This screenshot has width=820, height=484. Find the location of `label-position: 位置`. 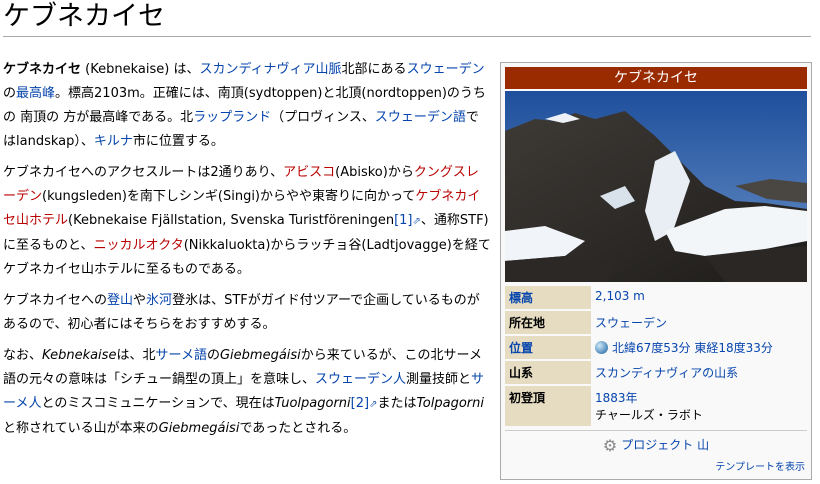

label-position: 位置 is located at coordinates (521, 348).